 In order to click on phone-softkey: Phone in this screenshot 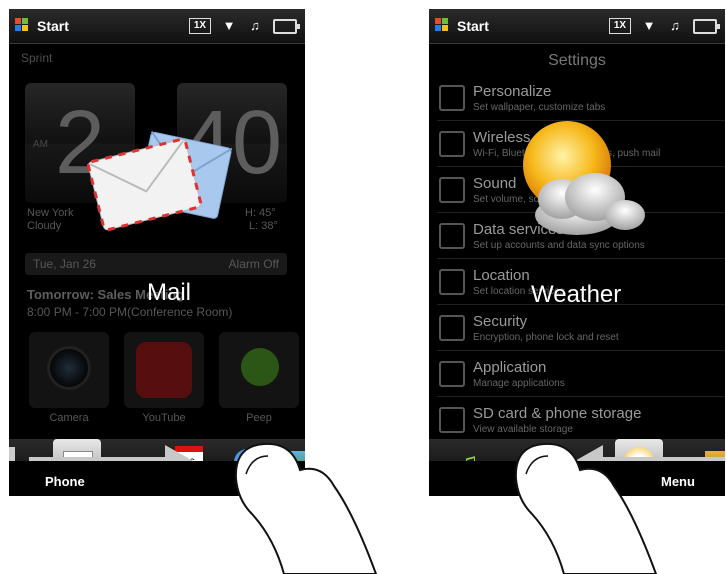, I will do `click(65, 481)`.